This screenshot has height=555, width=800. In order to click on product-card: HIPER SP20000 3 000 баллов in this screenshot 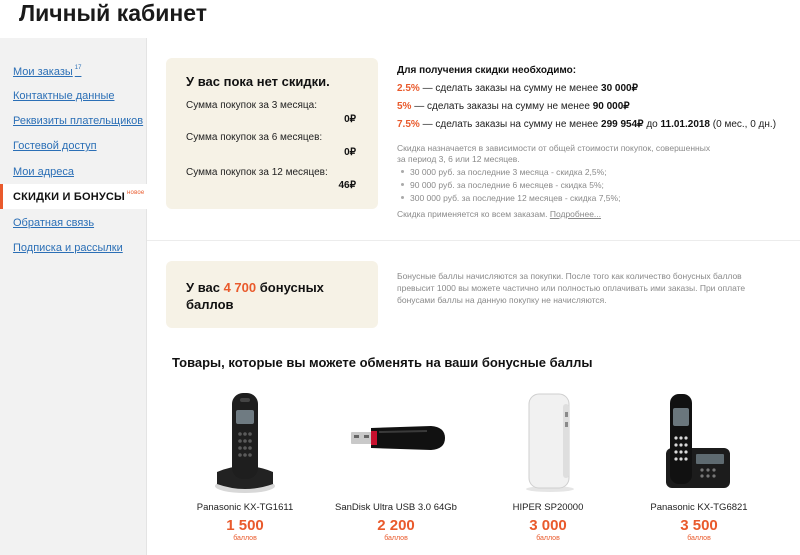, I will do `click(548, 466)`.